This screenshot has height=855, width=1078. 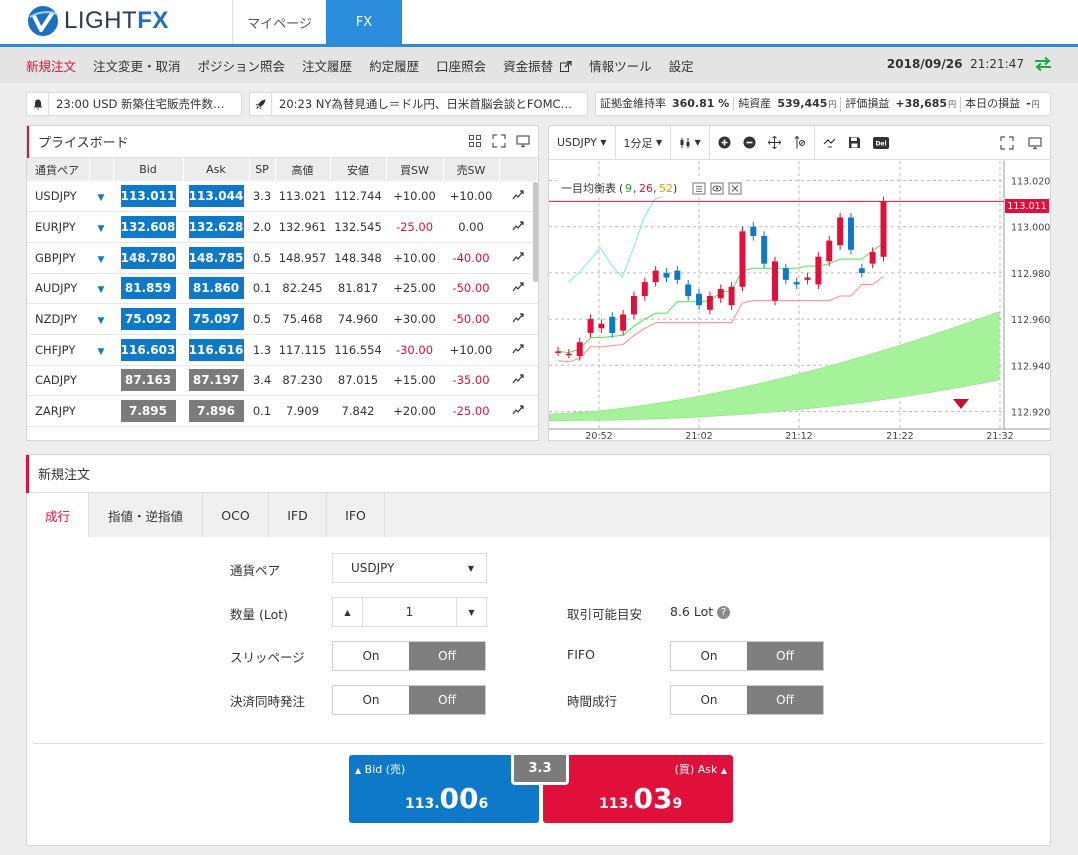 I want to click on indicator-visibility-icon, so click(x=717, y=188).